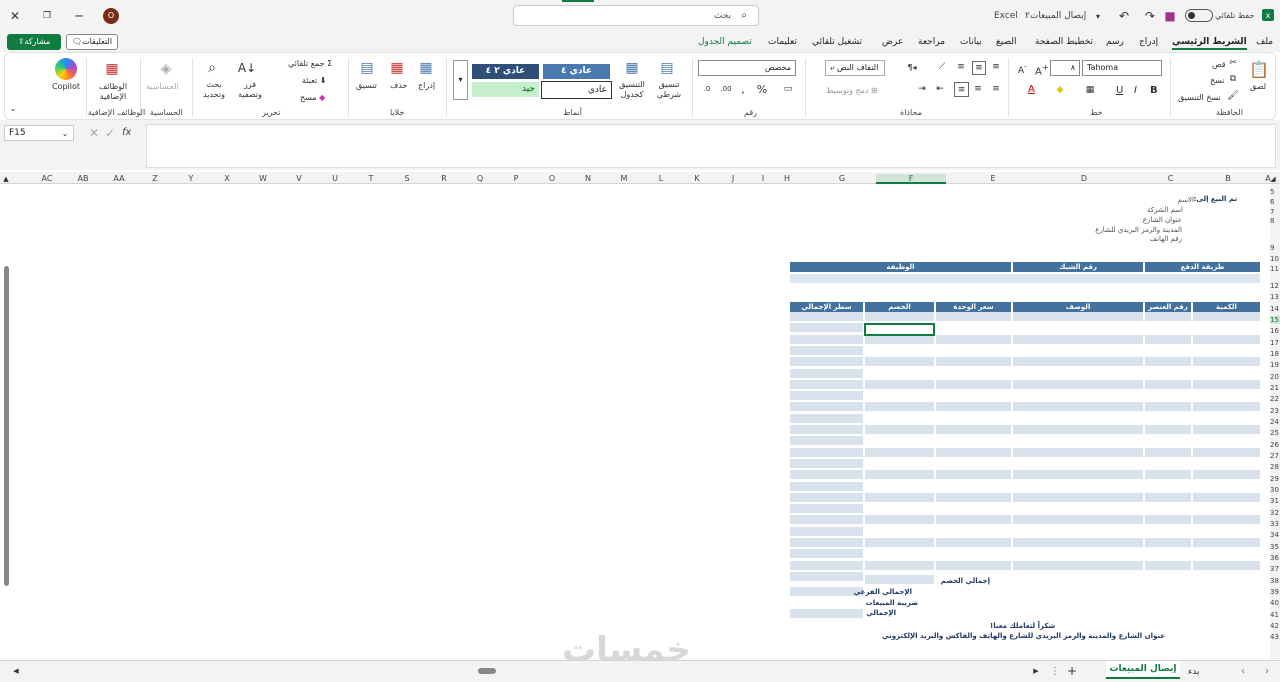  Describe the element at coordinates (707, 89) in the screenshot. I see `decrease-decimal-icon: .0` at that location.